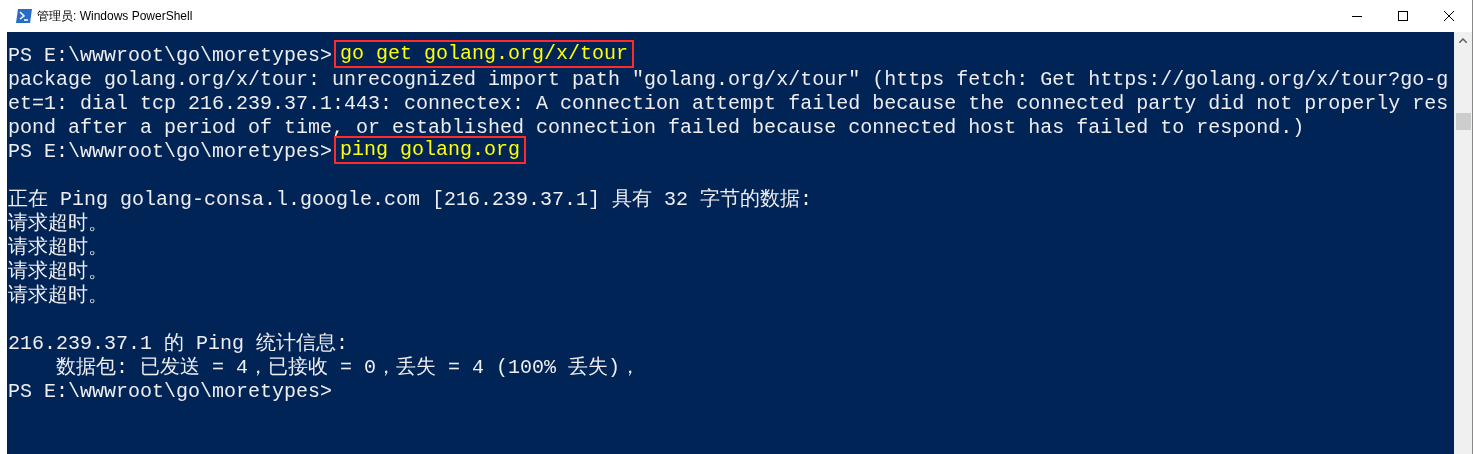  Describe the element at coordinates (178, 344) in the screenshot. I see `output-line: 216.239.37.1 的 Ping 统计信息:` at that location.